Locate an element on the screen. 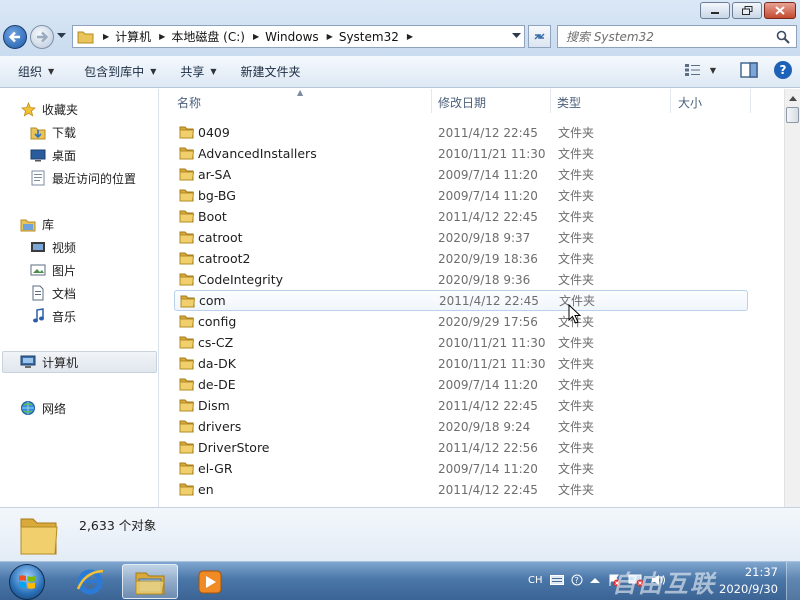  preview-pane-icon is located at coordinates (749, 70).